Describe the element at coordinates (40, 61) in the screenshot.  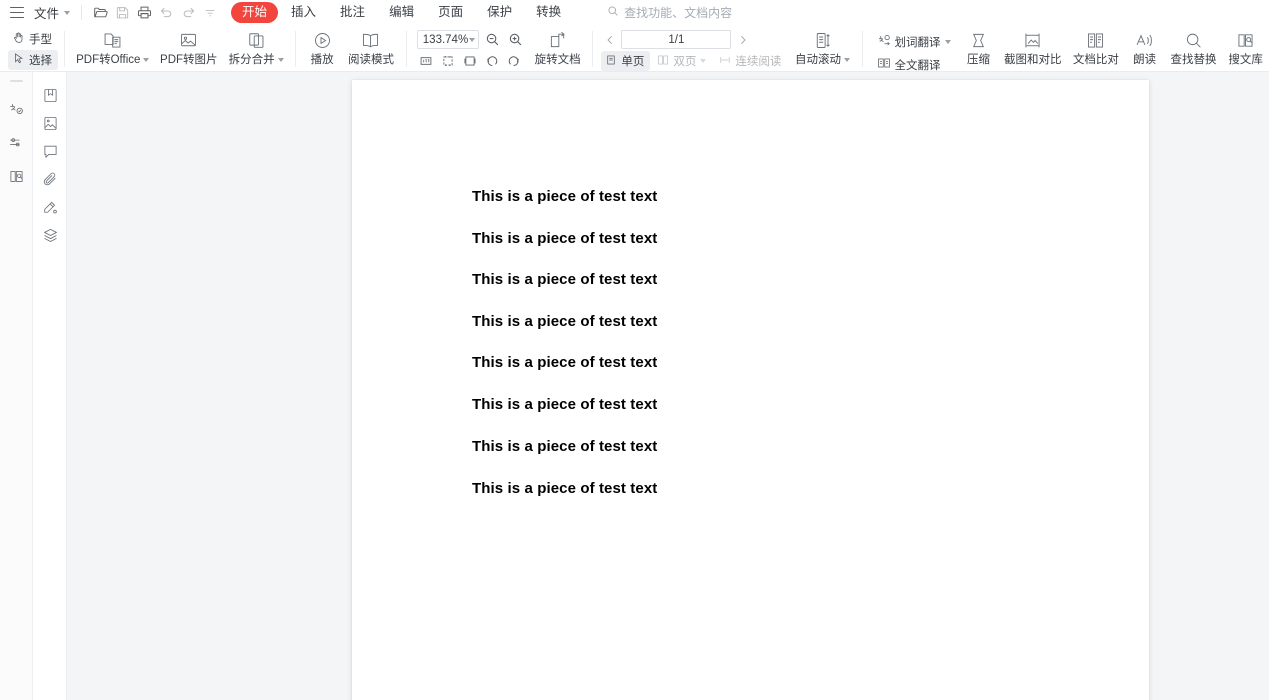
I see `select-tool-label: 选择` at that location.